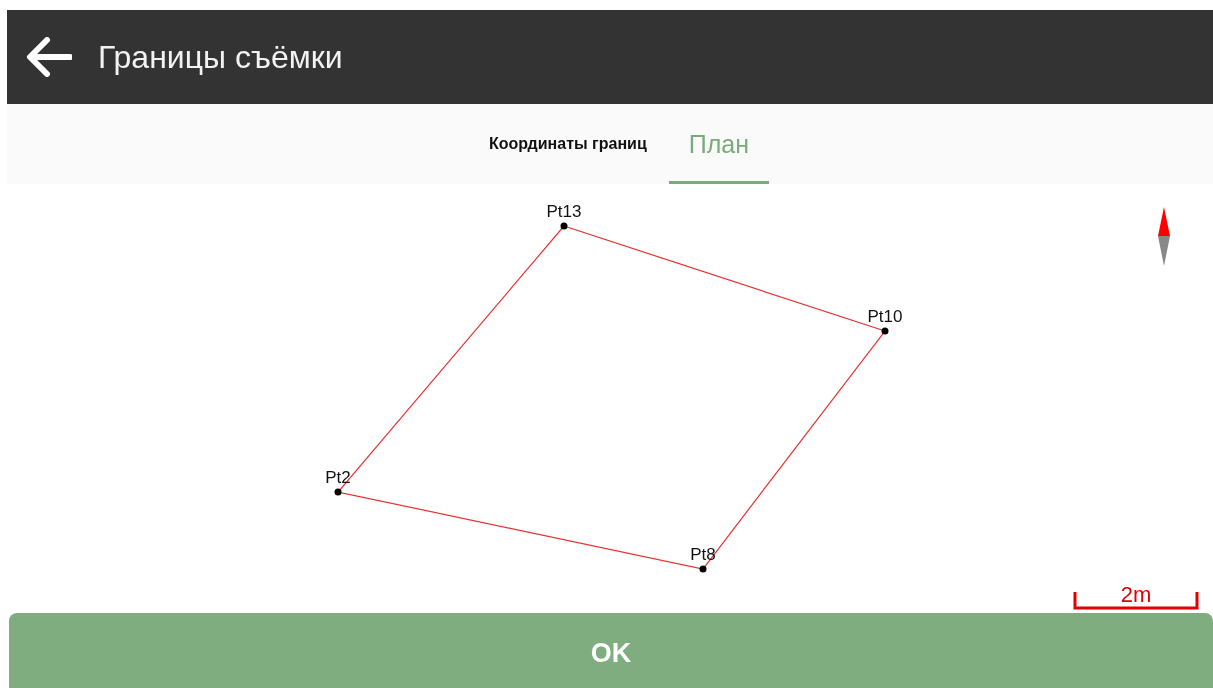  I want to click on north-arrow-icon, so click(1164, 236).